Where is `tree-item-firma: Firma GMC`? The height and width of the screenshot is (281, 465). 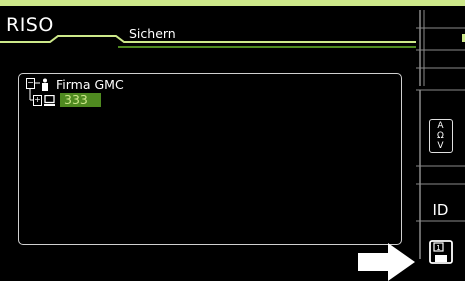 tree-item-firma: Firma GMC is located at coordinates (82, 84).